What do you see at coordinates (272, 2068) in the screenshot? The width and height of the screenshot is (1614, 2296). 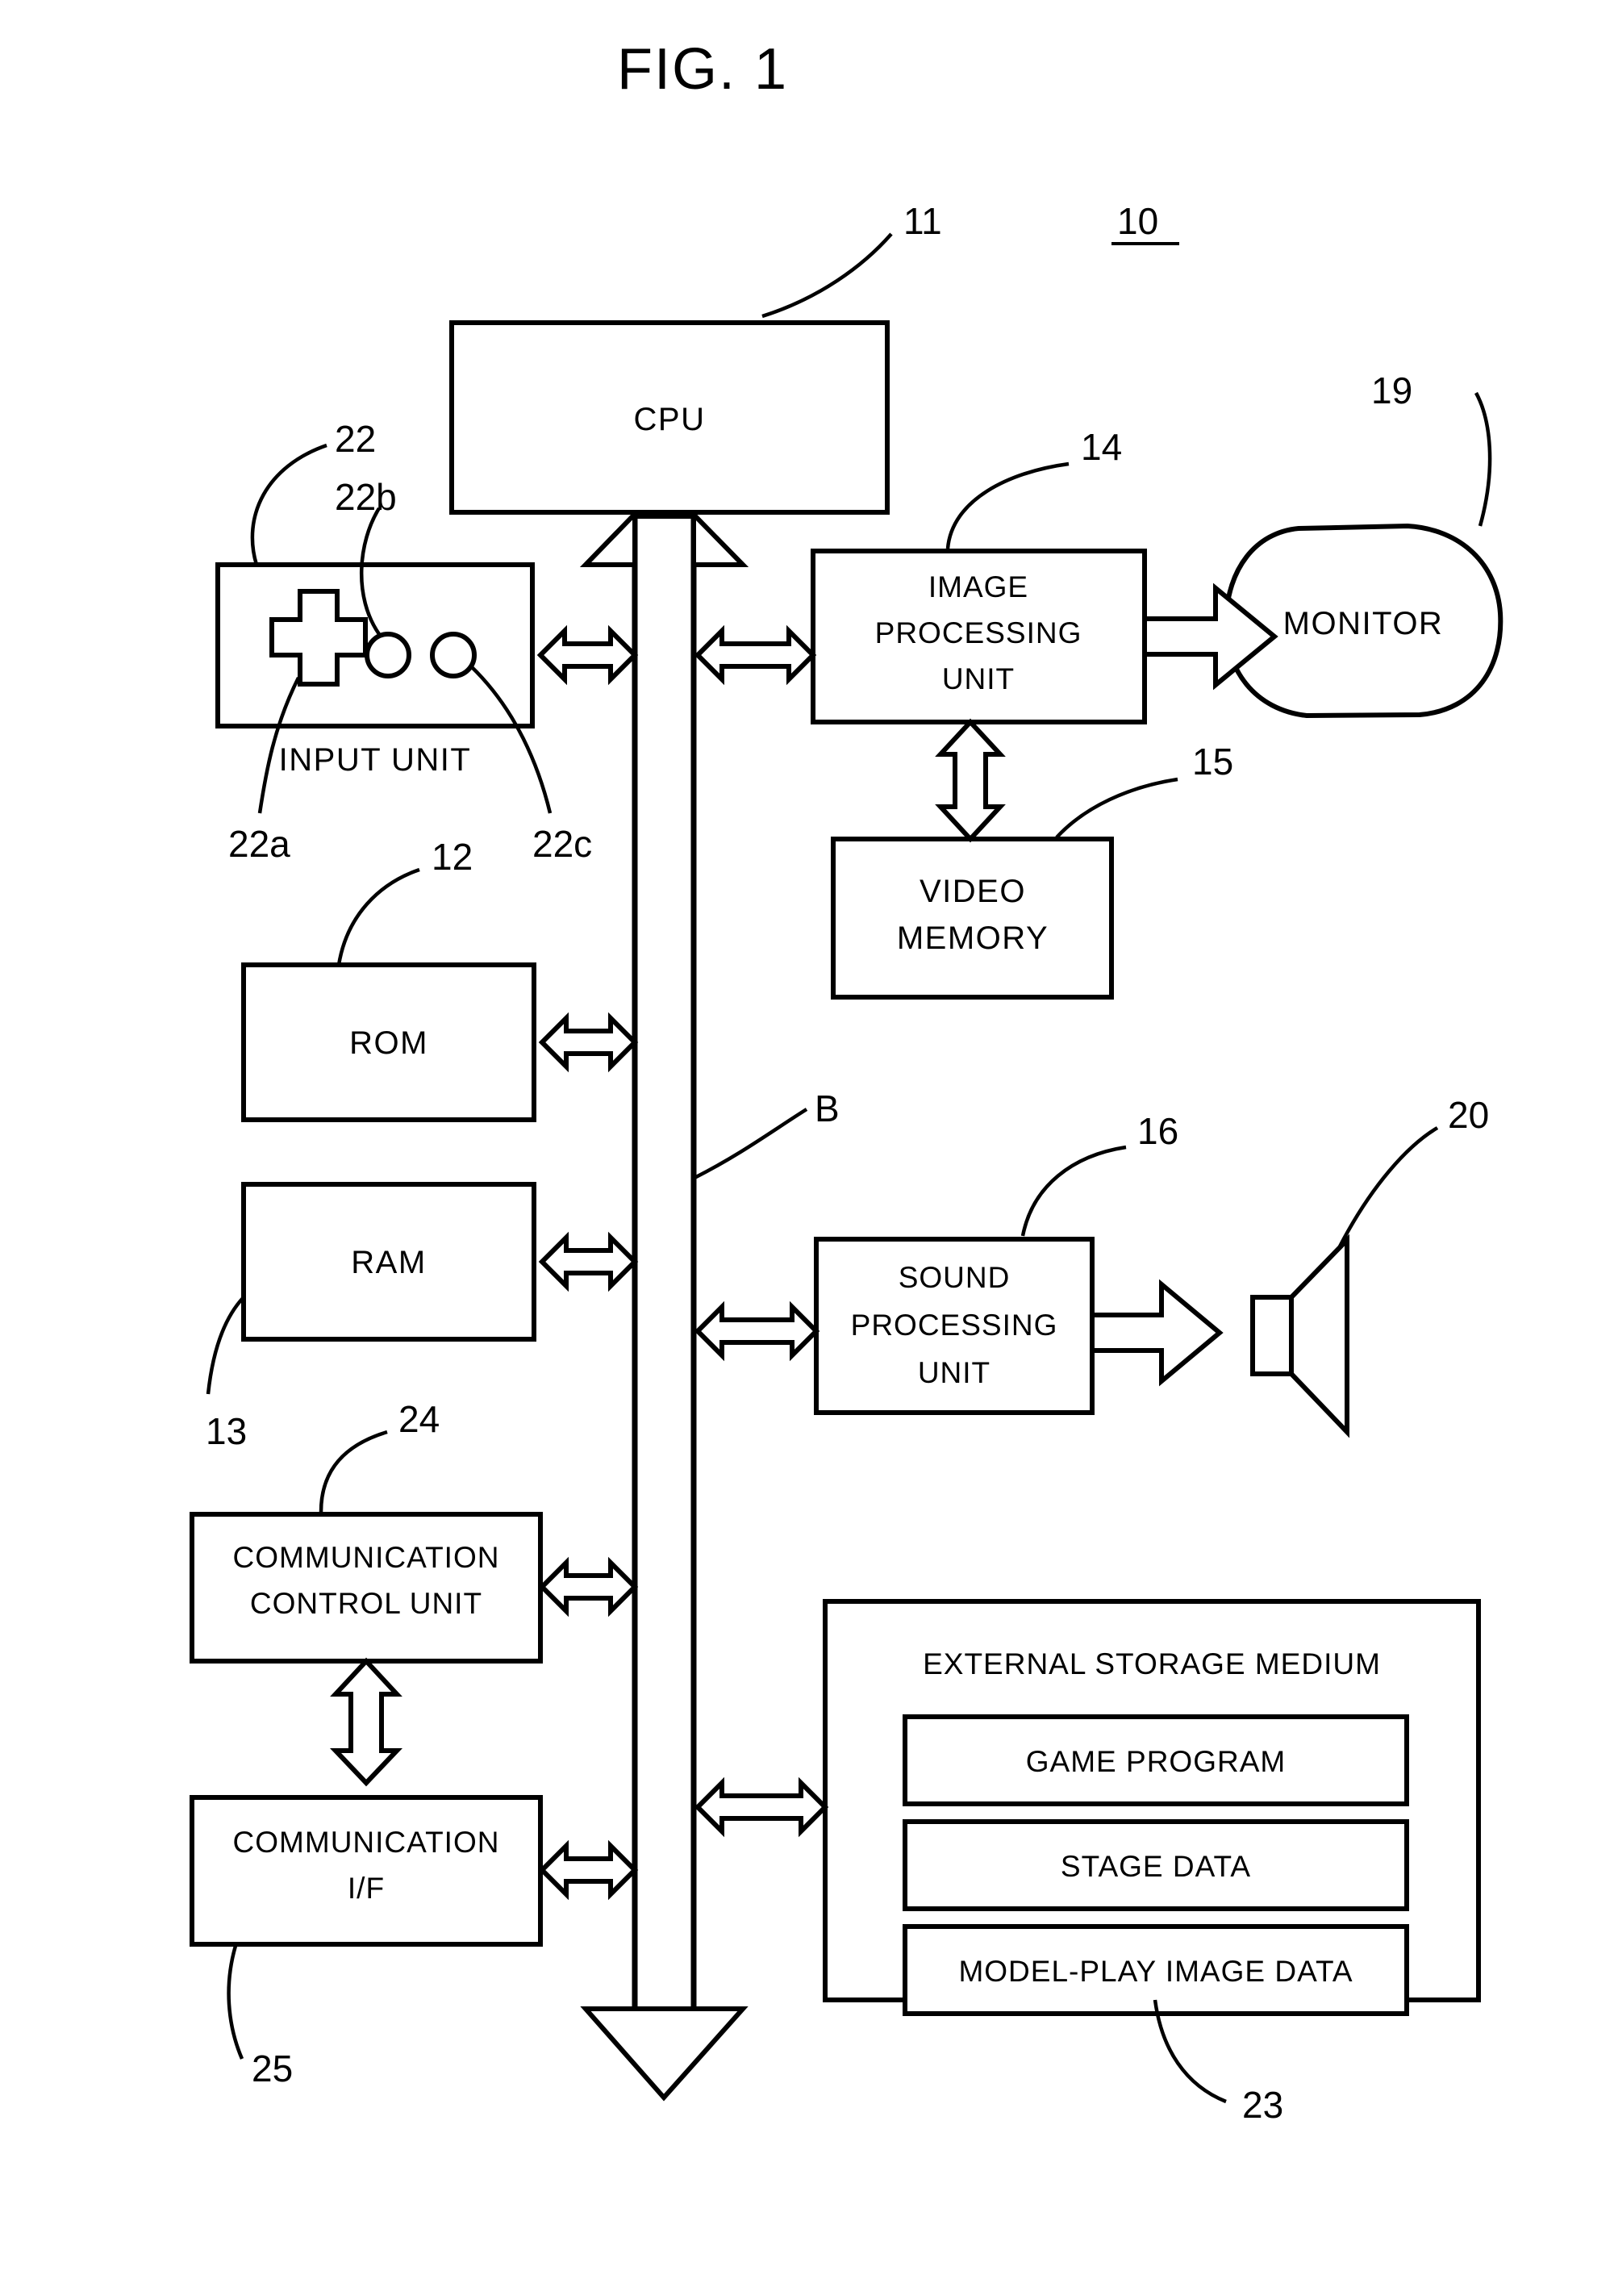 I see `comm-if-ref-label: 25` at bounding box center [272, 2068].